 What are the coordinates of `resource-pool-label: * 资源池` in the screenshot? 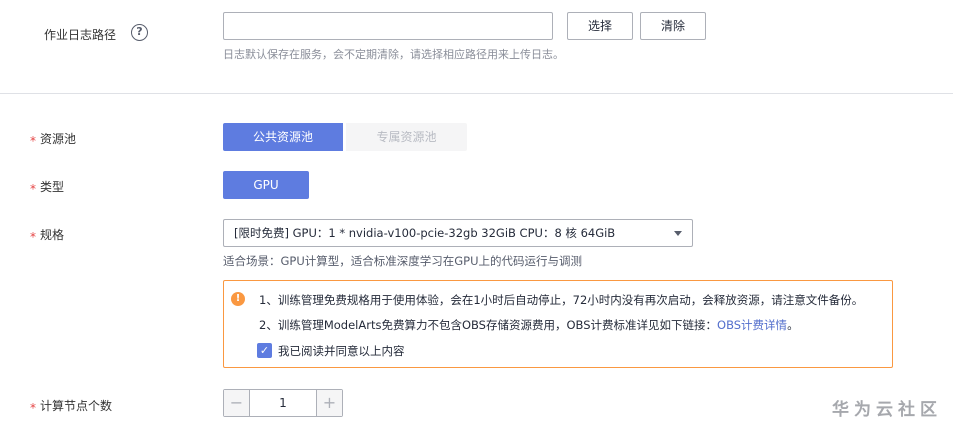 It's located at (53, 139).